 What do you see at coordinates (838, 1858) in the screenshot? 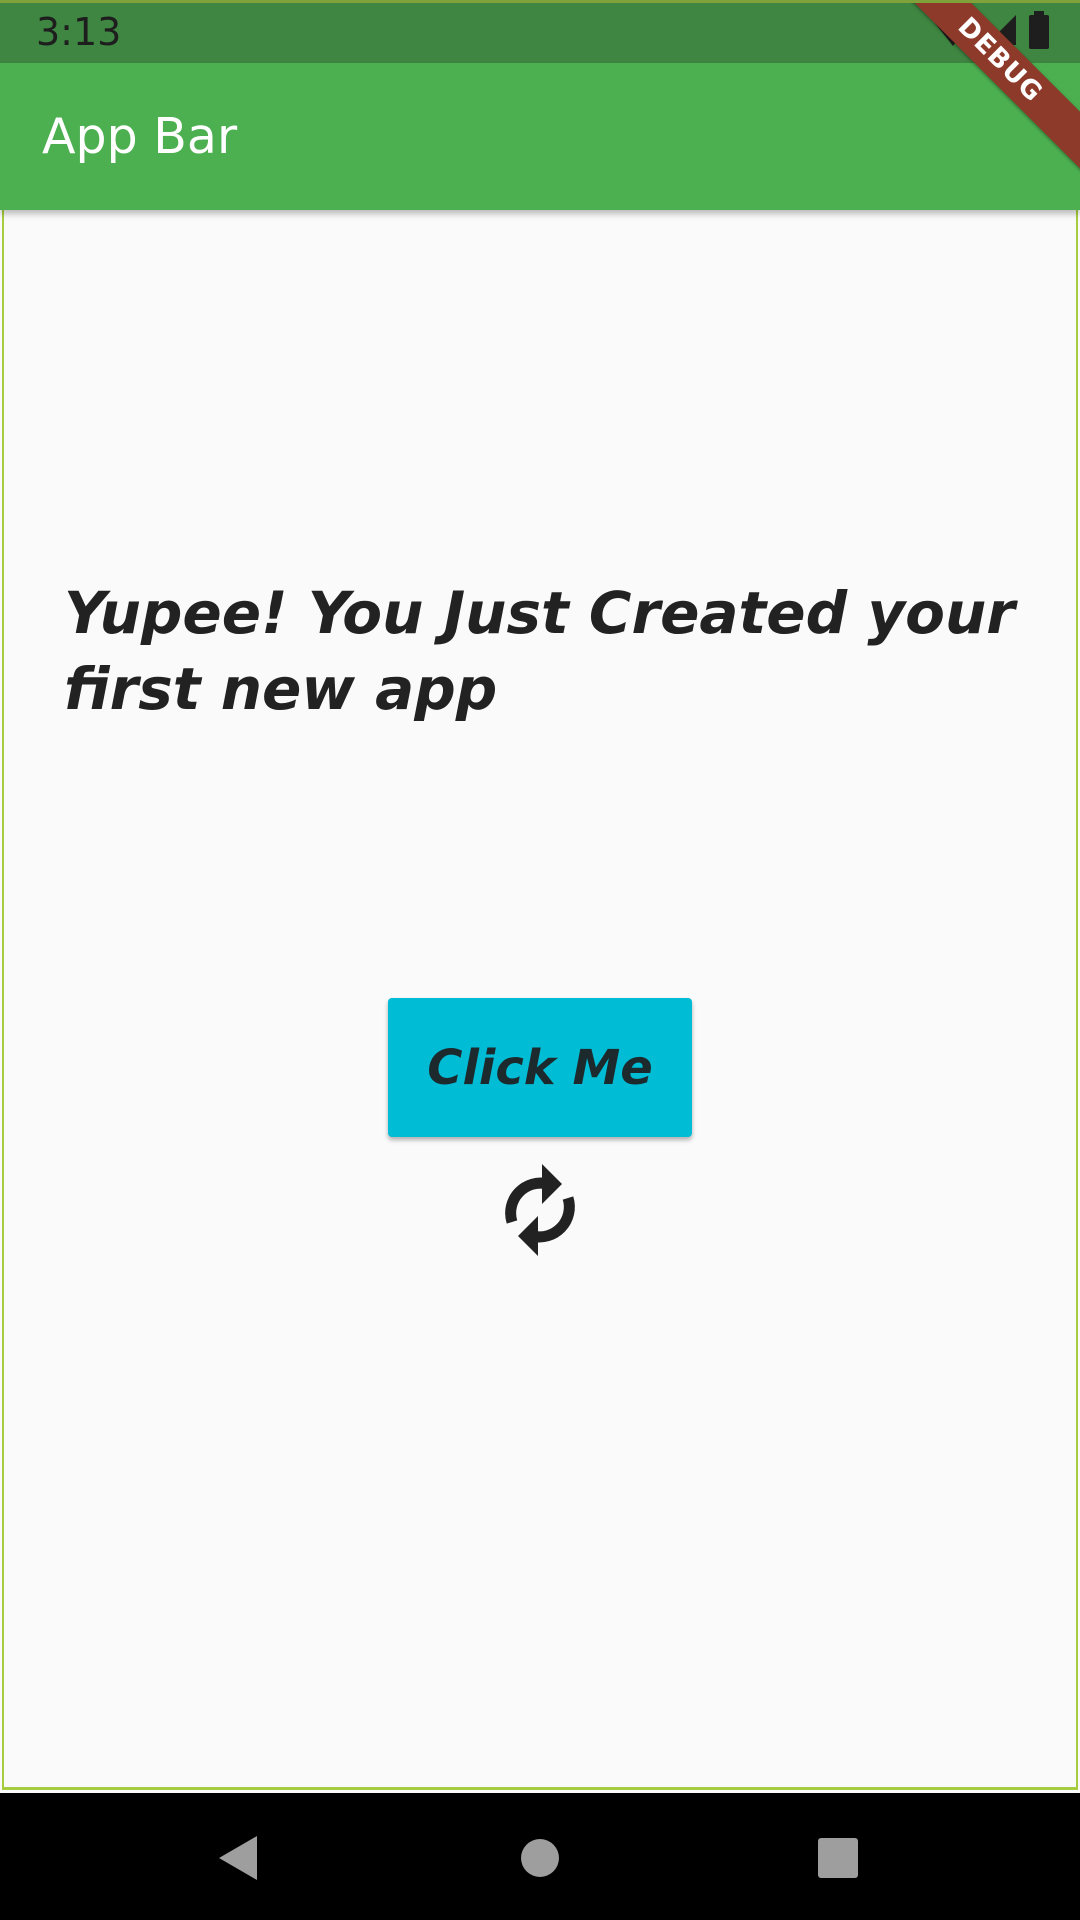
I see `recents-icon` at bounding box center [838, 1858].